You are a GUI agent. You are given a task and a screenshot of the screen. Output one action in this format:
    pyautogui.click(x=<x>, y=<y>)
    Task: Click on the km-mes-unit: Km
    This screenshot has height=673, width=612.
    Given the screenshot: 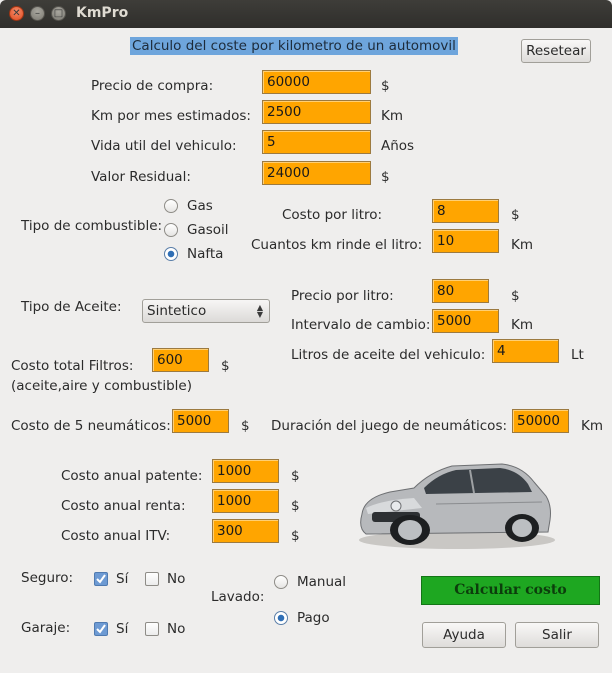 What is the action you would take?
    pyautogui.click(x=392, y=116)
    